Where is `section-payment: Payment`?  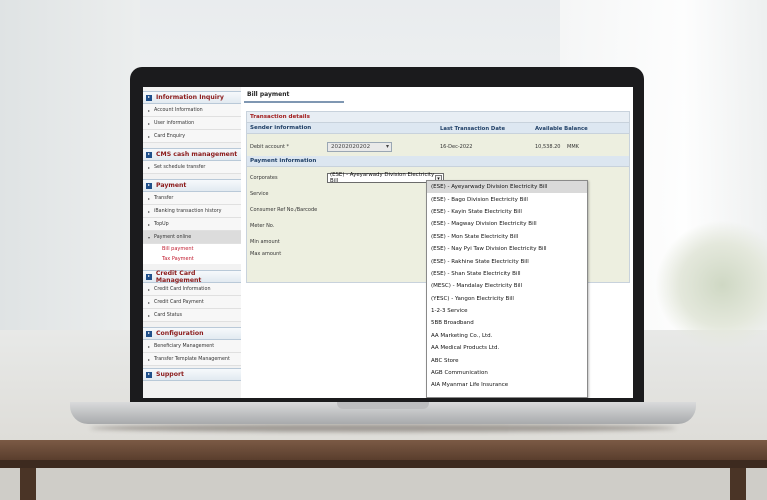
section-payment: Payment is located at coordinates (192, 185).